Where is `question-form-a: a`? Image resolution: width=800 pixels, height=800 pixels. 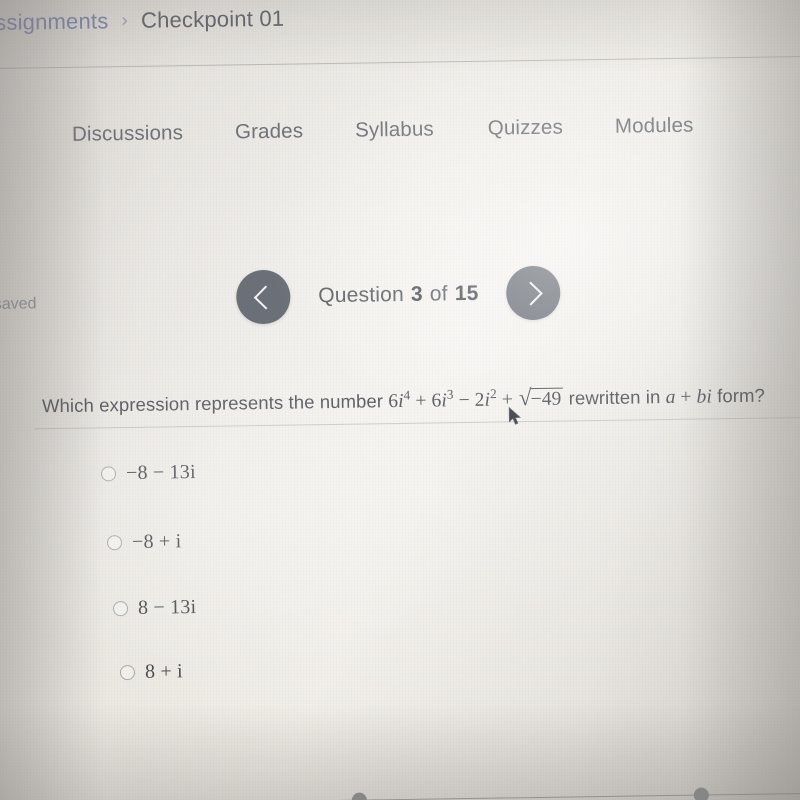
question-form-a: a is located at coordinates (670, 397).